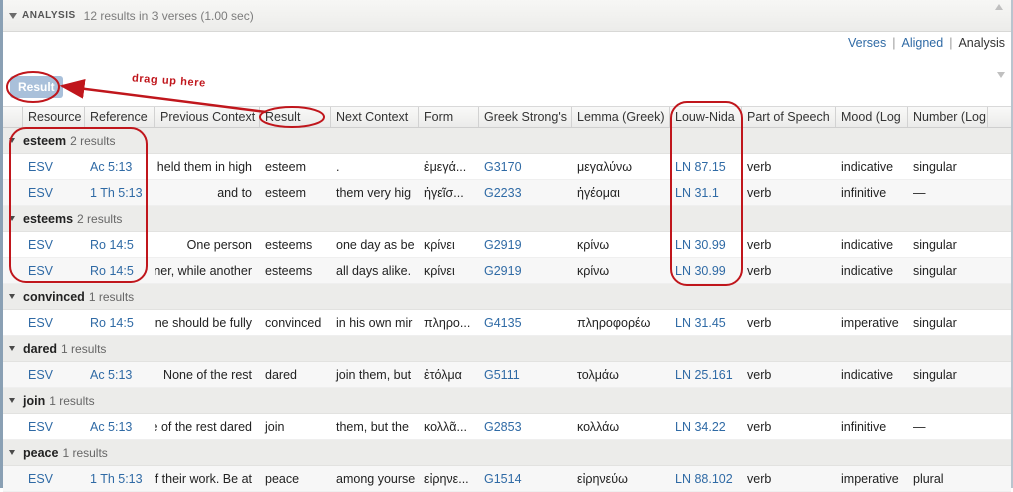 This screenshot has width=1013, height=492. What do you see at coordinates (948, 117) in the screenshot?
I see `column-header-number: Number (Log` at bounding box center [948, 117].